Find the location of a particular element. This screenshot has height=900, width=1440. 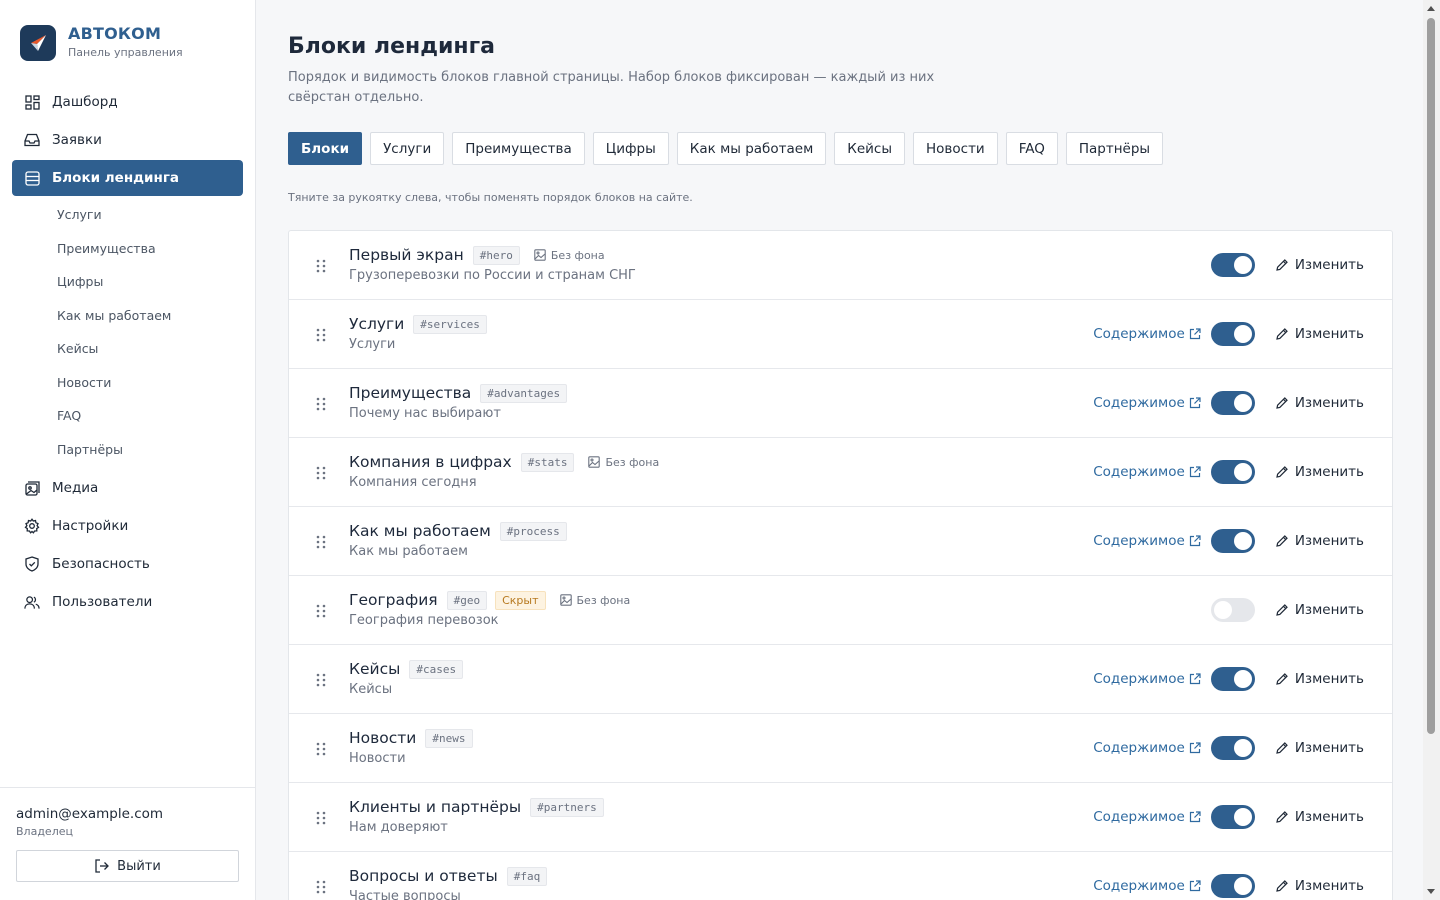

block-subtitle: Почему нас выбирают is located at coordinates (425, 413).